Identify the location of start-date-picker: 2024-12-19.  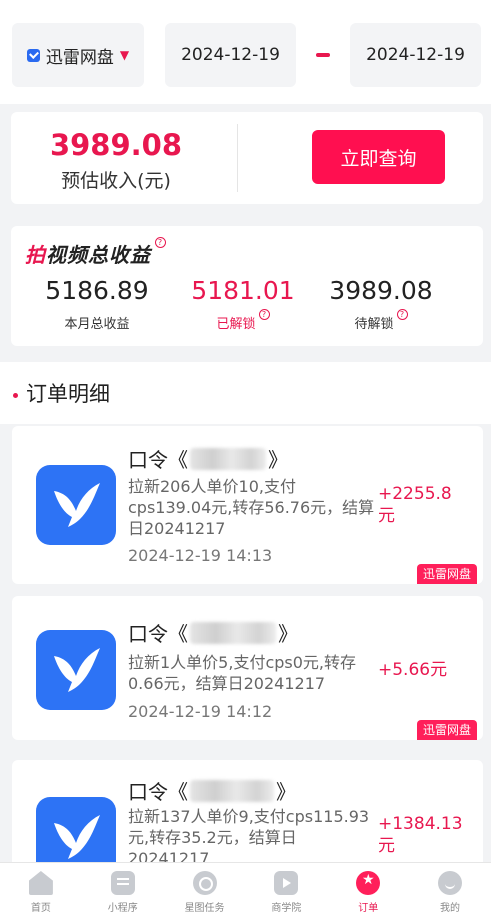
(230, 55).